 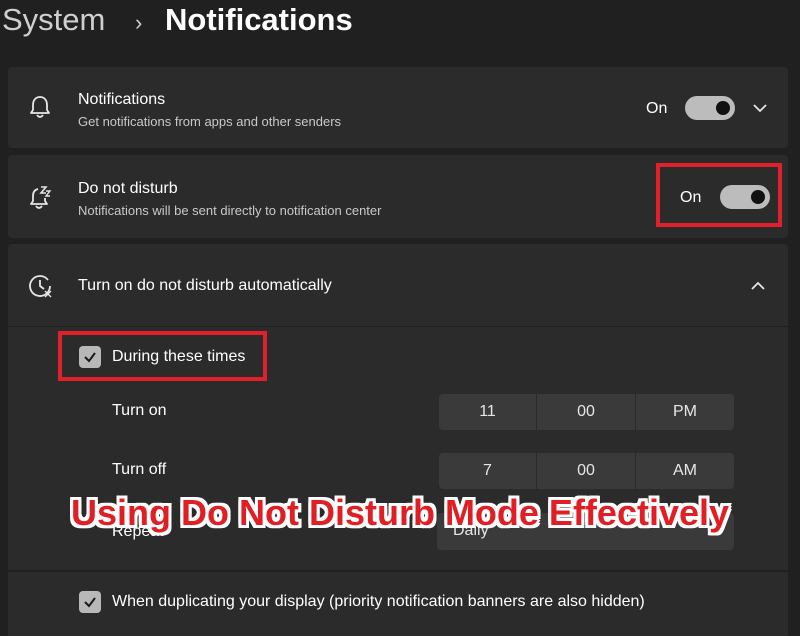 I want to click on duplicating-display-checkbox, so click(x=90, y=602).